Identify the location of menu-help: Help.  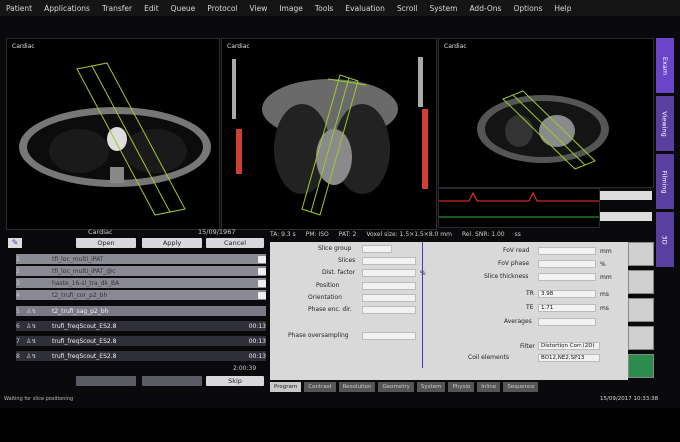
(562, 8).